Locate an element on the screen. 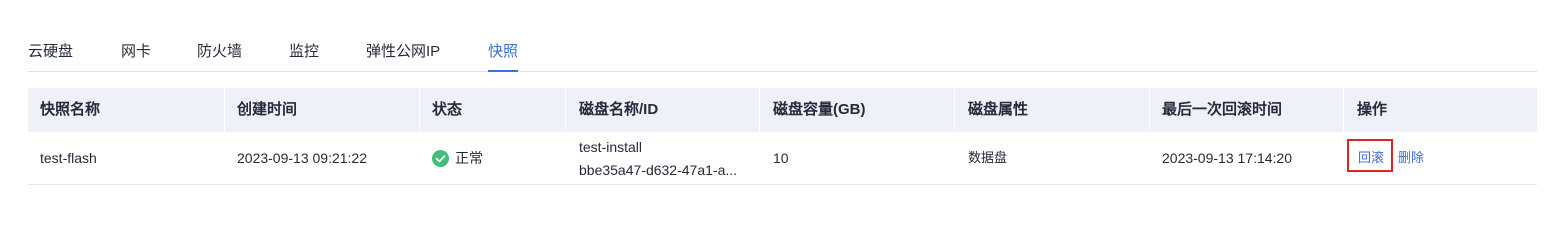 This screenshot has height=240, width=1559. rollback-highlight-box is located at coordinates (1370, 155).